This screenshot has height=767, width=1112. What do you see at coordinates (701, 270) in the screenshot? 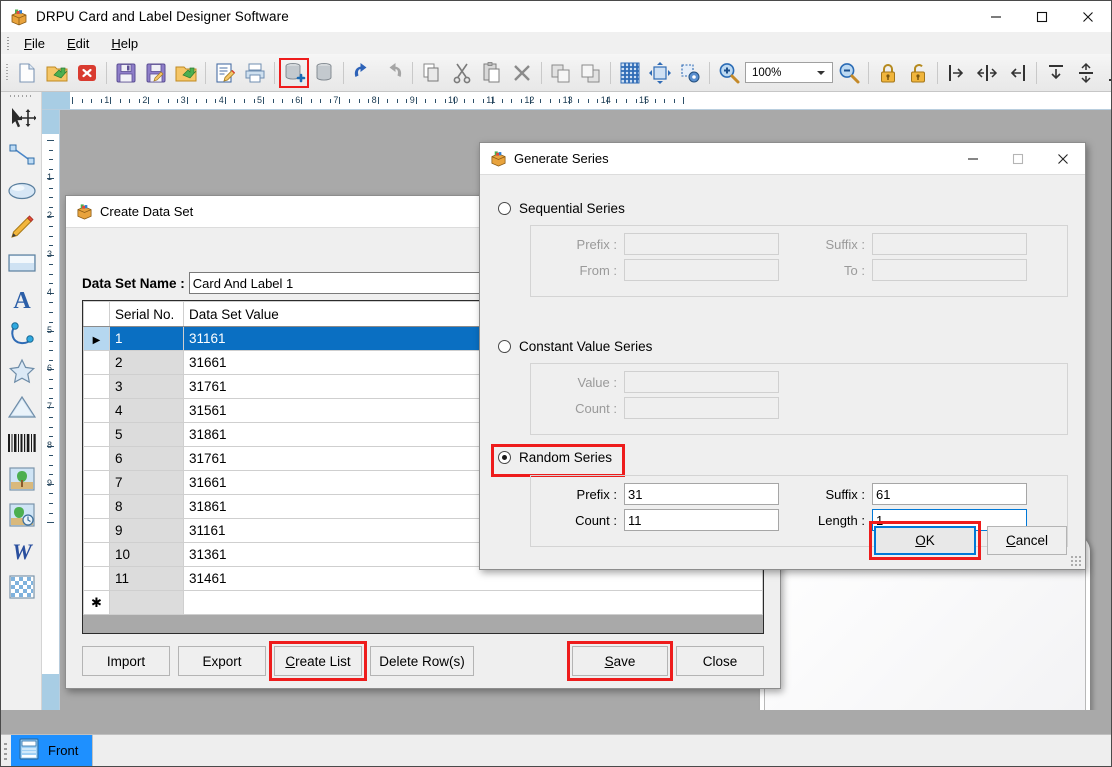
I see `sequential-from-input` at bounding box center [701, 270].